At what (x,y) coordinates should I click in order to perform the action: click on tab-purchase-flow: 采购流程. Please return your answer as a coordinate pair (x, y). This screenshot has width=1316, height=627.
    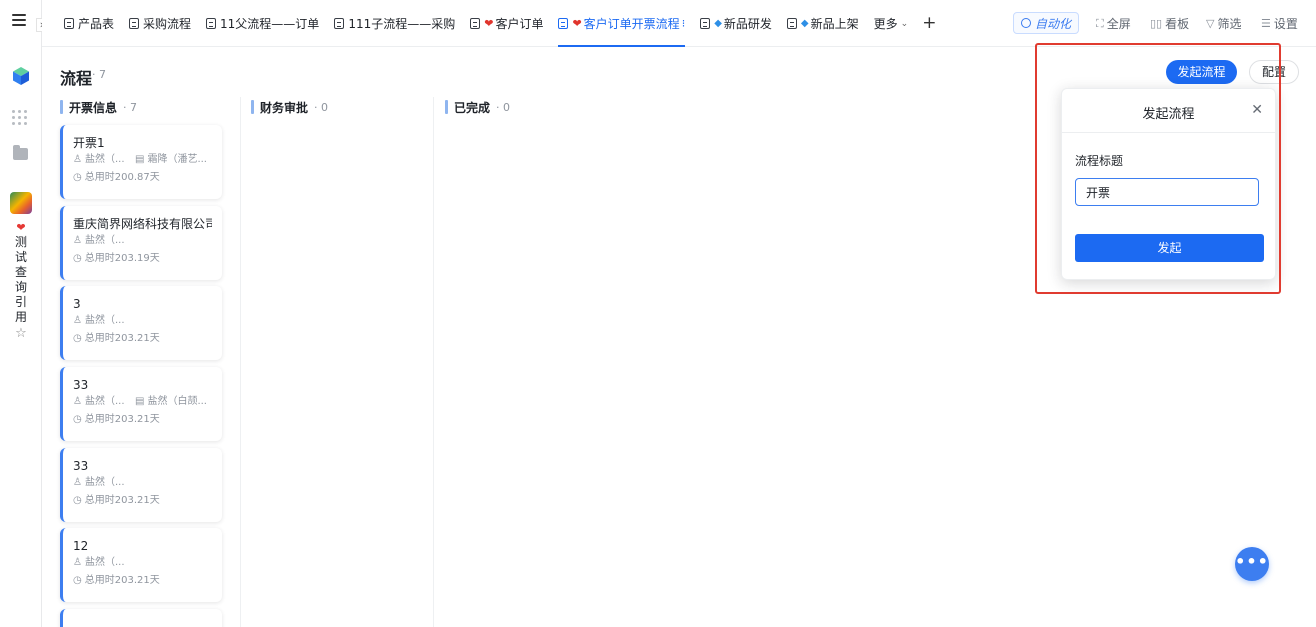
    Looking at the image, I should click on (160, 23).